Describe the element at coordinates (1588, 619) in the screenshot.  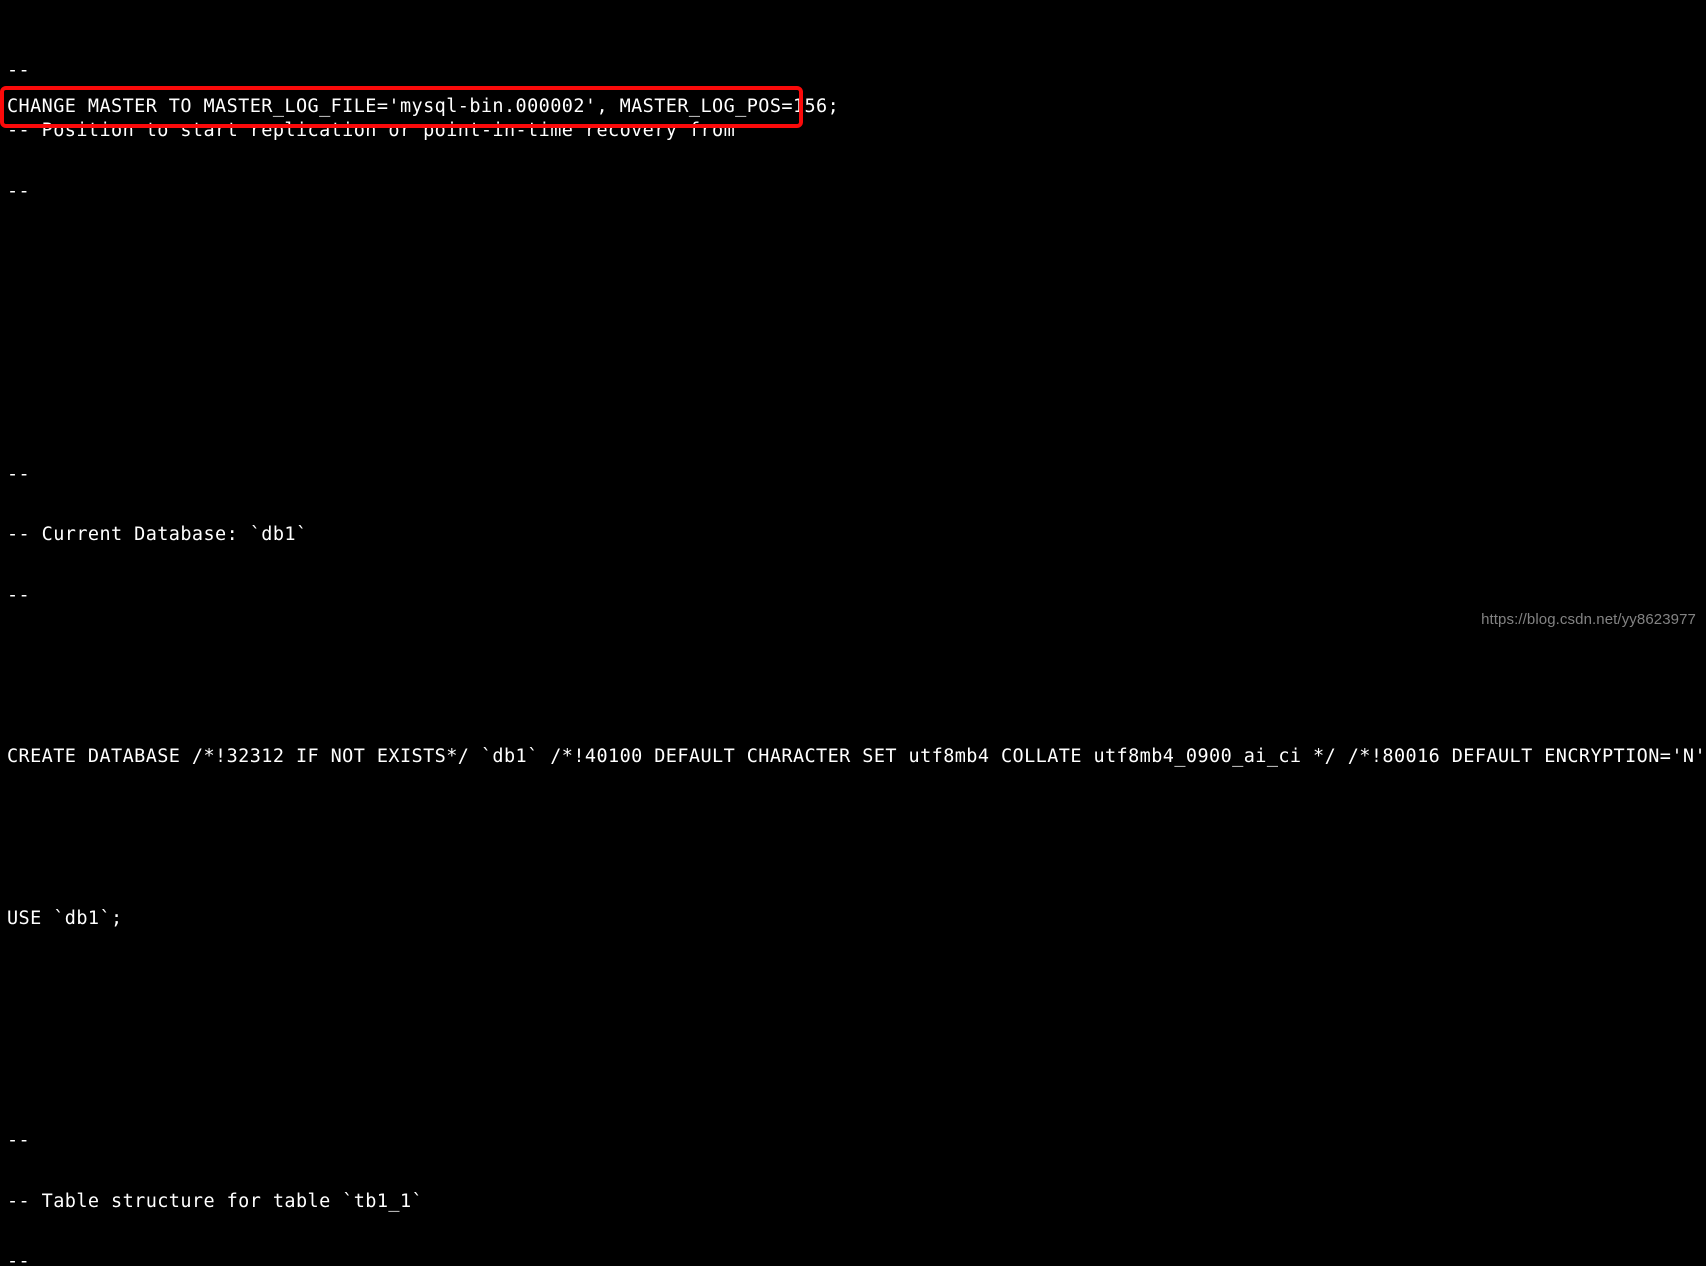
I see `watermark-url: https://blog.csdn.net/yy8623977` at that location.